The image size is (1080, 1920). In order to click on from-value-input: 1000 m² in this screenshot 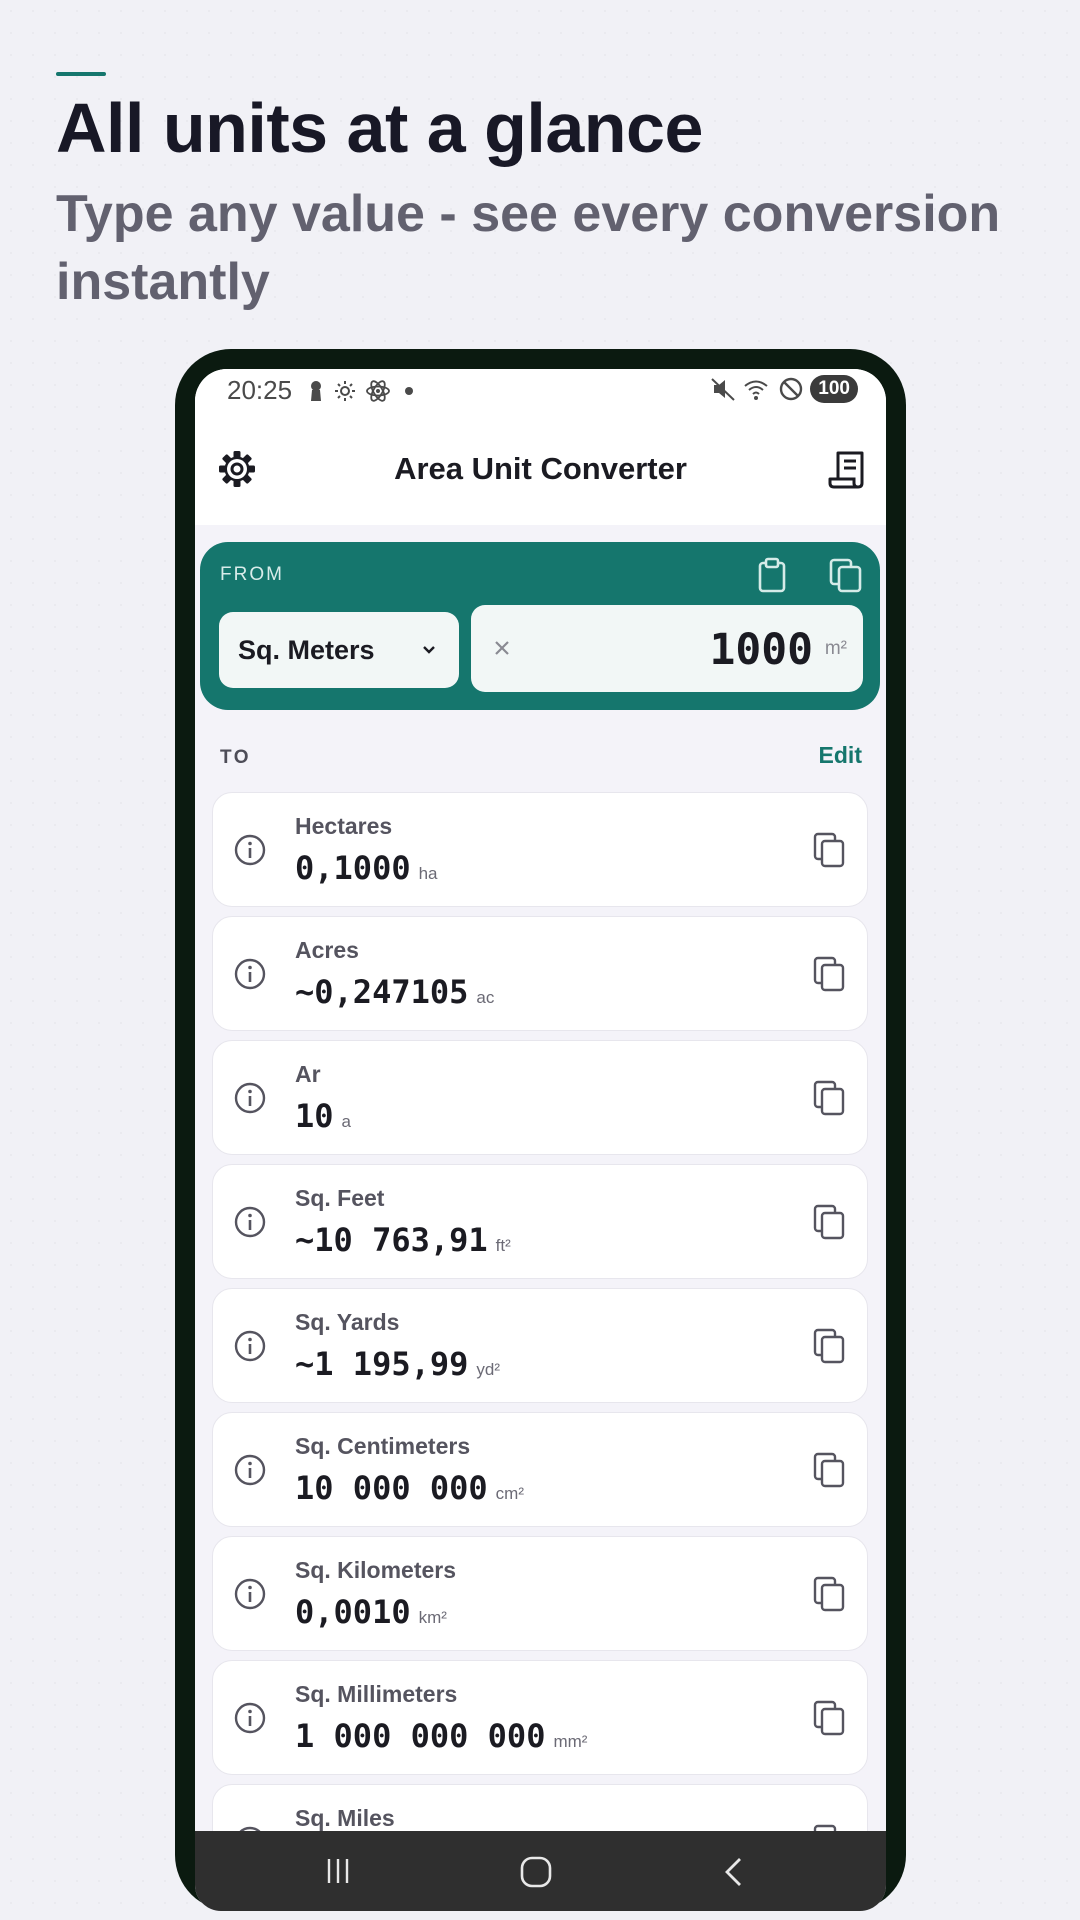, I will do `click(667, 648)`.